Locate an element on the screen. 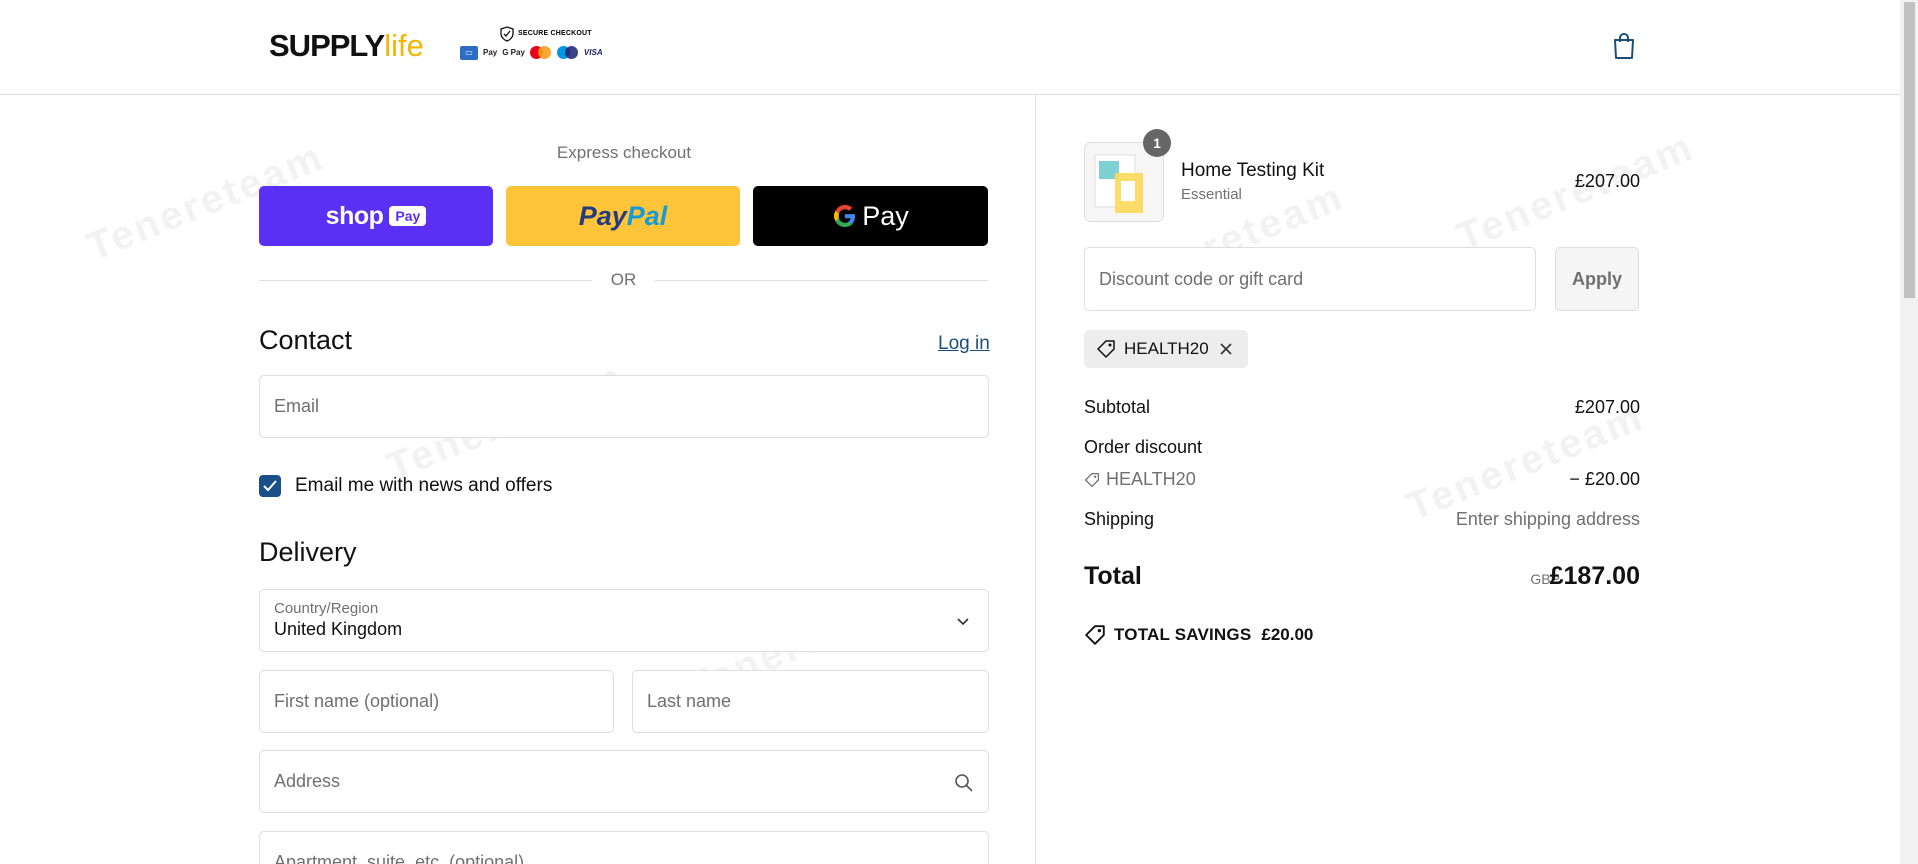 Image resolution: width=1918 pixels, height=864 pixels. product-price: £207.00 is located at coordinates (1607, 181).